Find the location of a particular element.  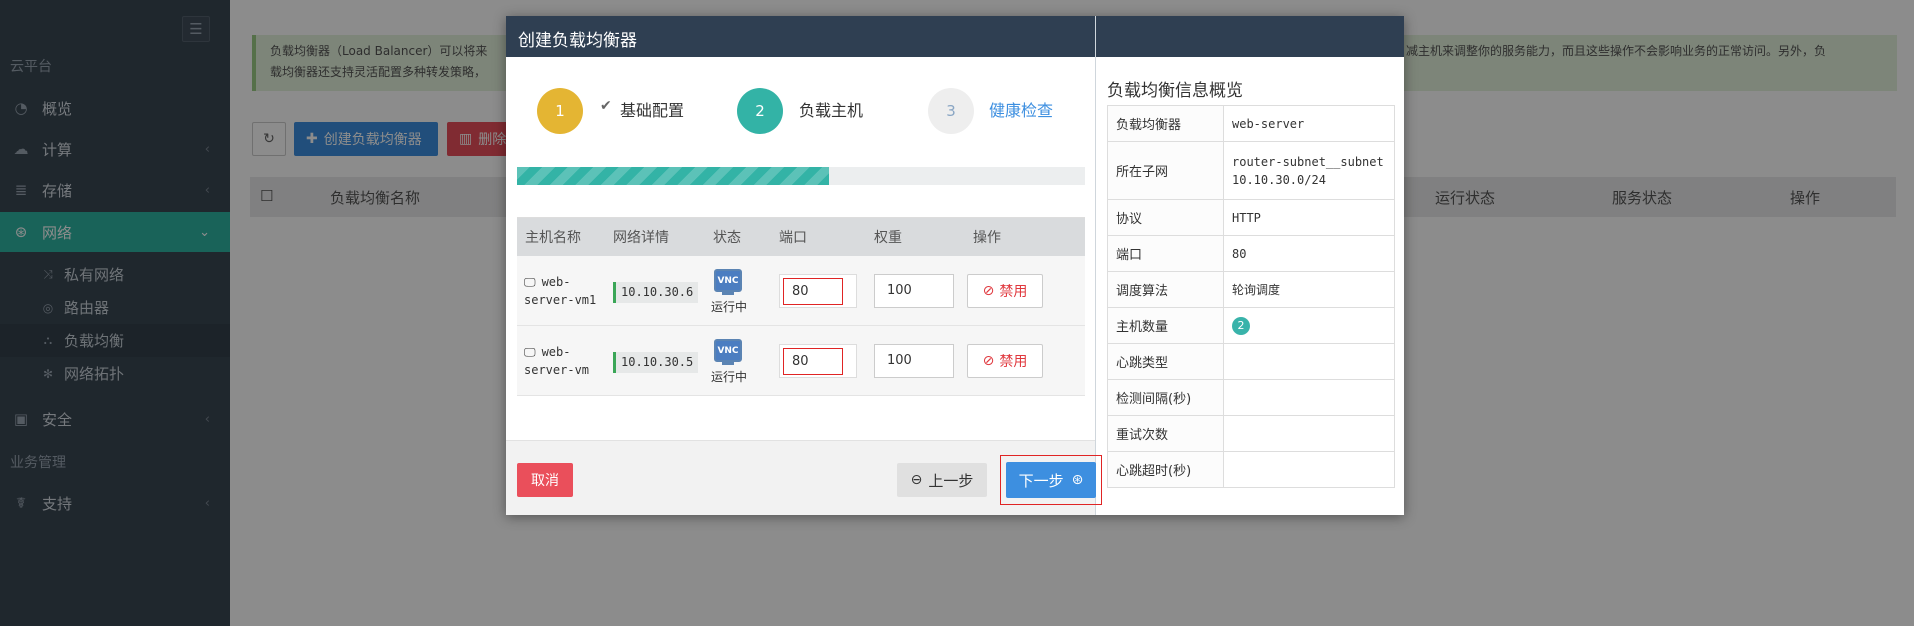

step-1-circle: 1 is located at coordinates (560, 111).